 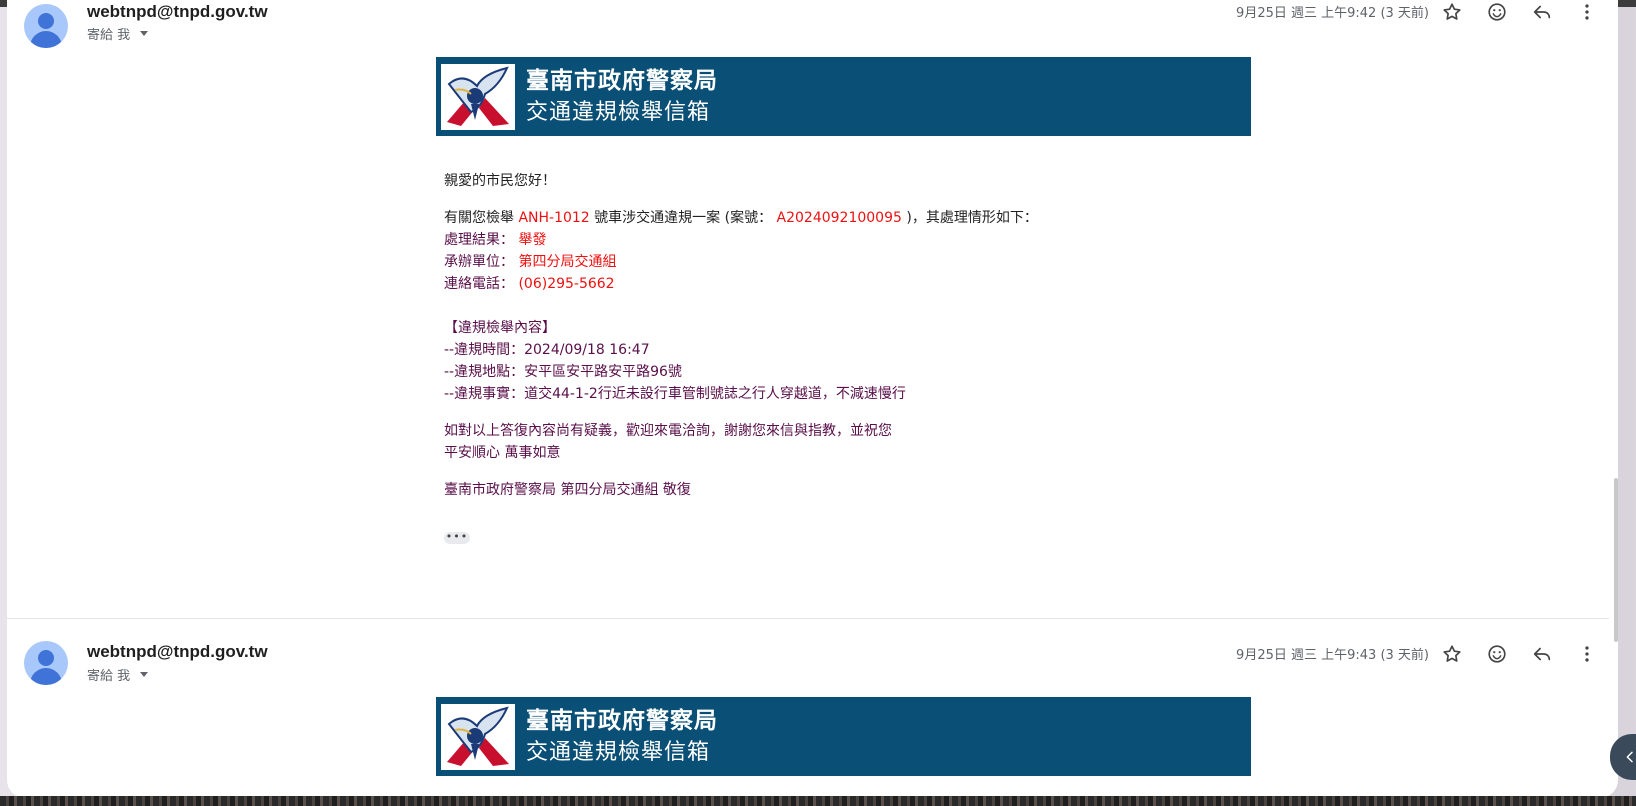 I want to click on violation-place-line: --違規地點：安平區安平路安平路96號, so click(x=824, y=372).